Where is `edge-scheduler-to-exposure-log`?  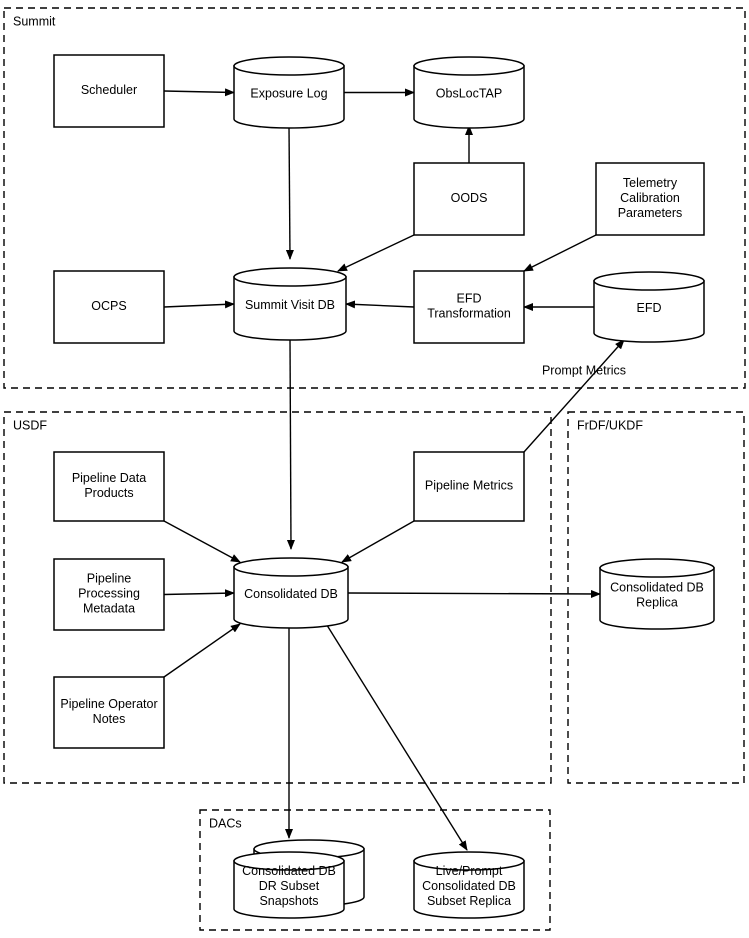 edge-scheduler-to-exposure-log is located at coordinates (199, 92).